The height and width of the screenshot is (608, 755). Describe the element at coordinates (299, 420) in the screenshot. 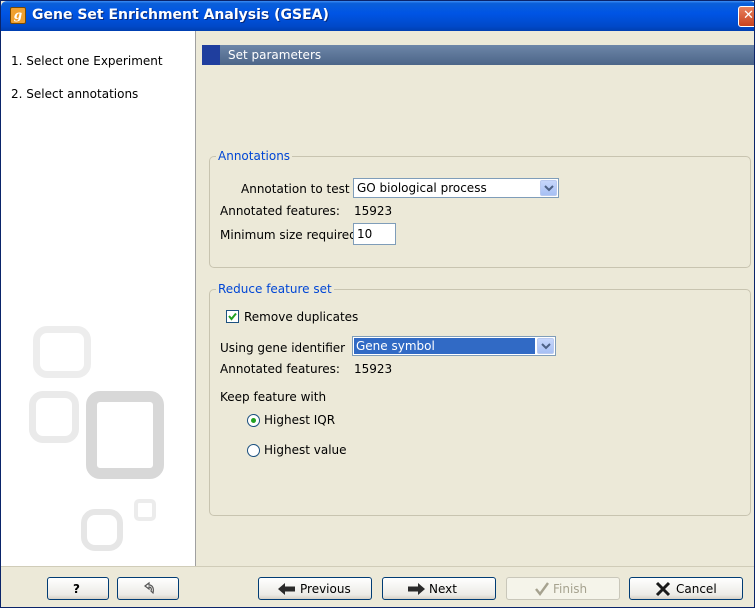

I see `highest-iqr-label: Highest IQR` at that location.